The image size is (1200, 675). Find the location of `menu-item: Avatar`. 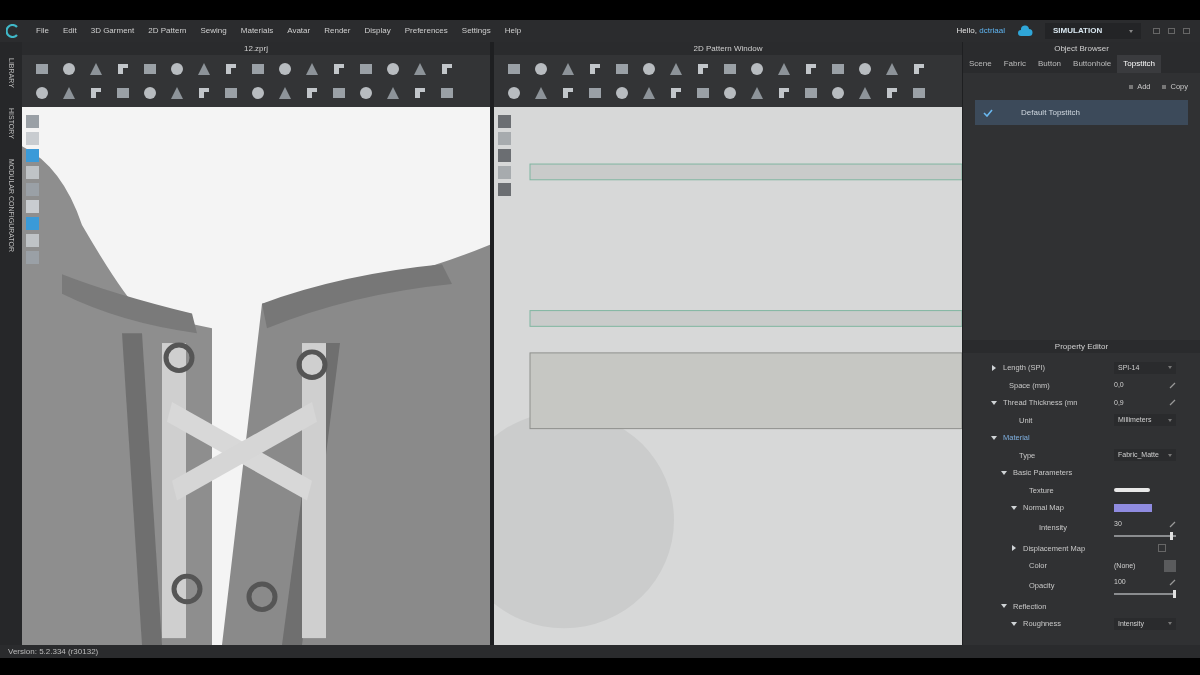

menu-item: Avatar is located at coordinates (299, 31).